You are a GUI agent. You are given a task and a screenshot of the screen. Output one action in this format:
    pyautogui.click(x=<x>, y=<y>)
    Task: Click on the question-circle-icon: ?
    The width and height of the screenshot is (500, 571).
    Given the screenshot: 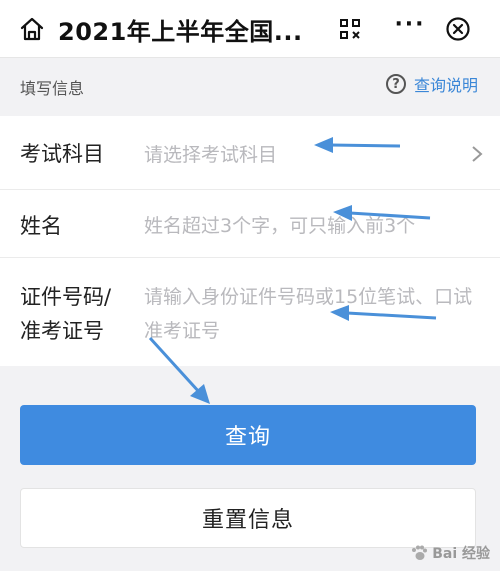 What is the action you would take?
    pyautogui.click(x=395, y=84)
    